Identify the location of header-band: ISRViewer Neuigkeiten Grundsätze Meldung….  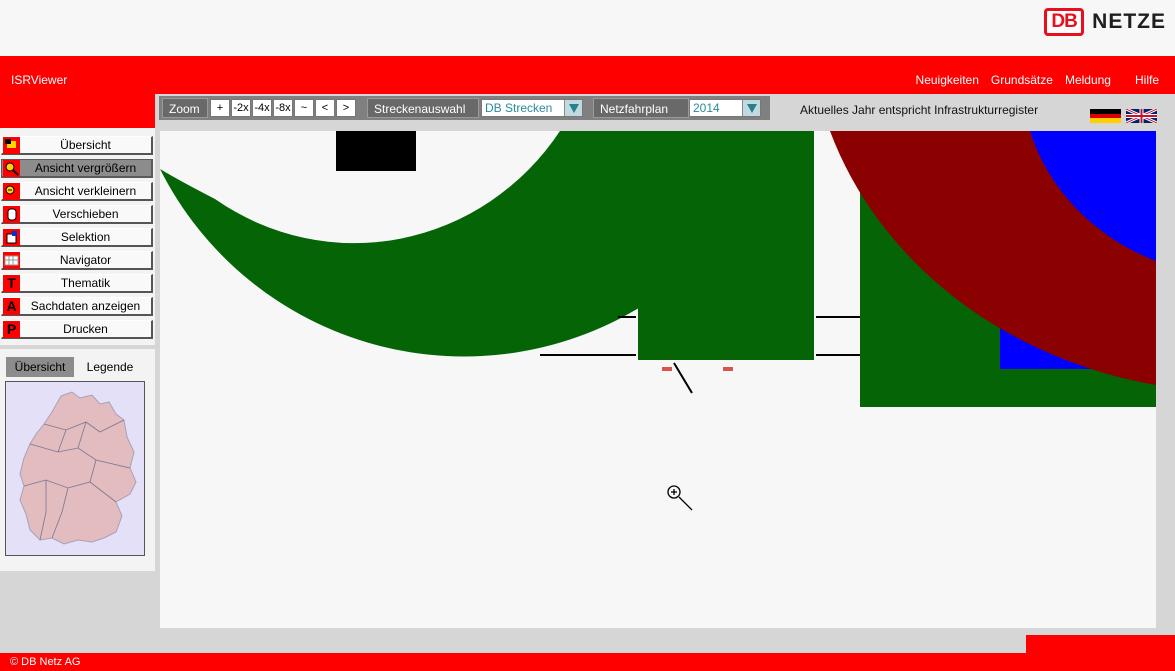
(587, 75).